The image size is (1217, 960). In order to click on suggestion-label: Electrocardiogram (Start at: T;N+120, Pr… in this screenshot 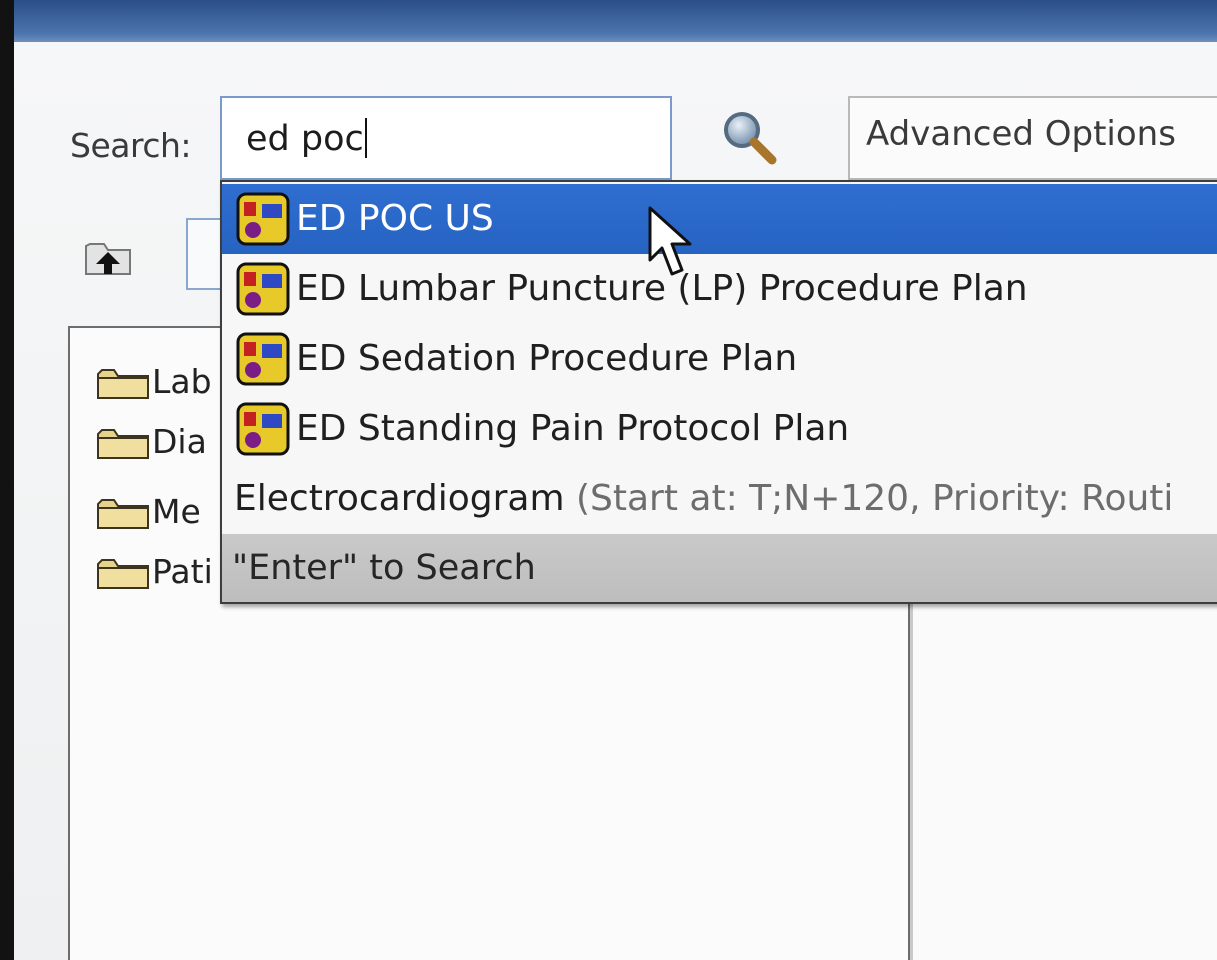, I will do `click(703, 498)`.